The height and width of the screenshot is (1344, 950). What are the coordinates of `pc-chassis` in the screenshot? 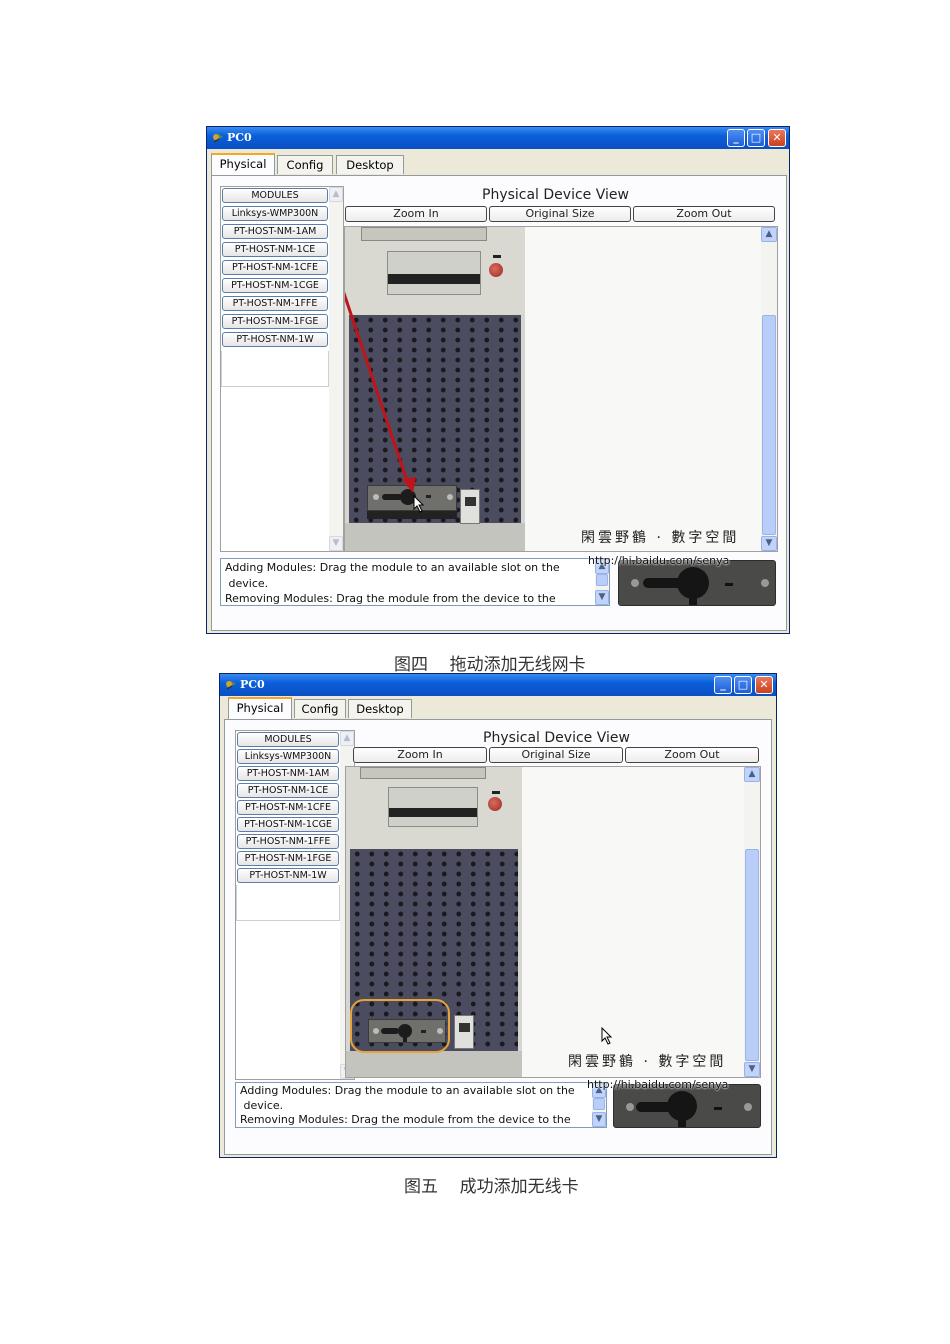 It's located at (434, 922).